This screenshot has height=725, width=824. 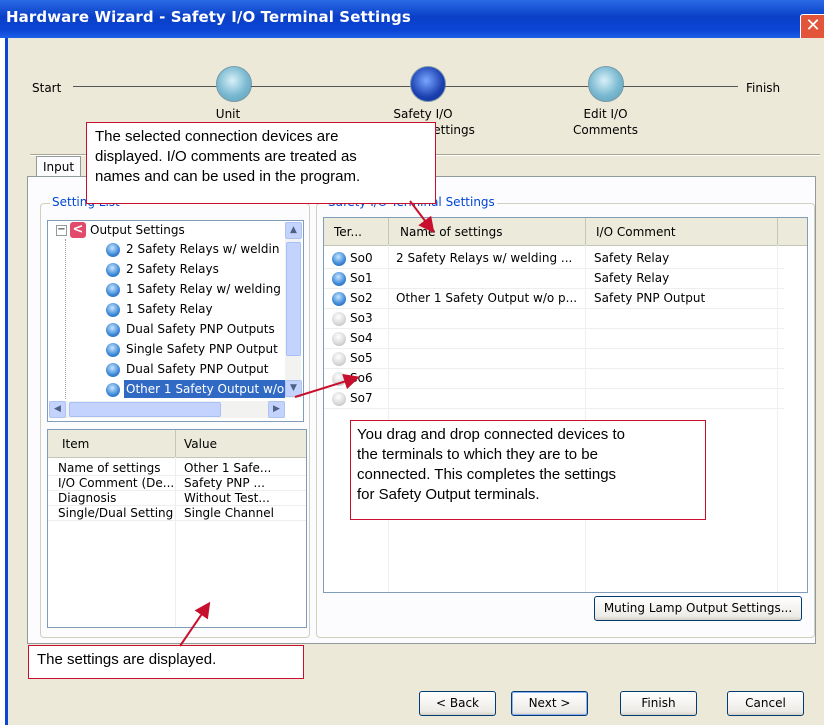 What do you see at coordinates (327, 385) in the screenshot?
I see `arrow-drag-to-terminal` at bounding box center [327, 385].